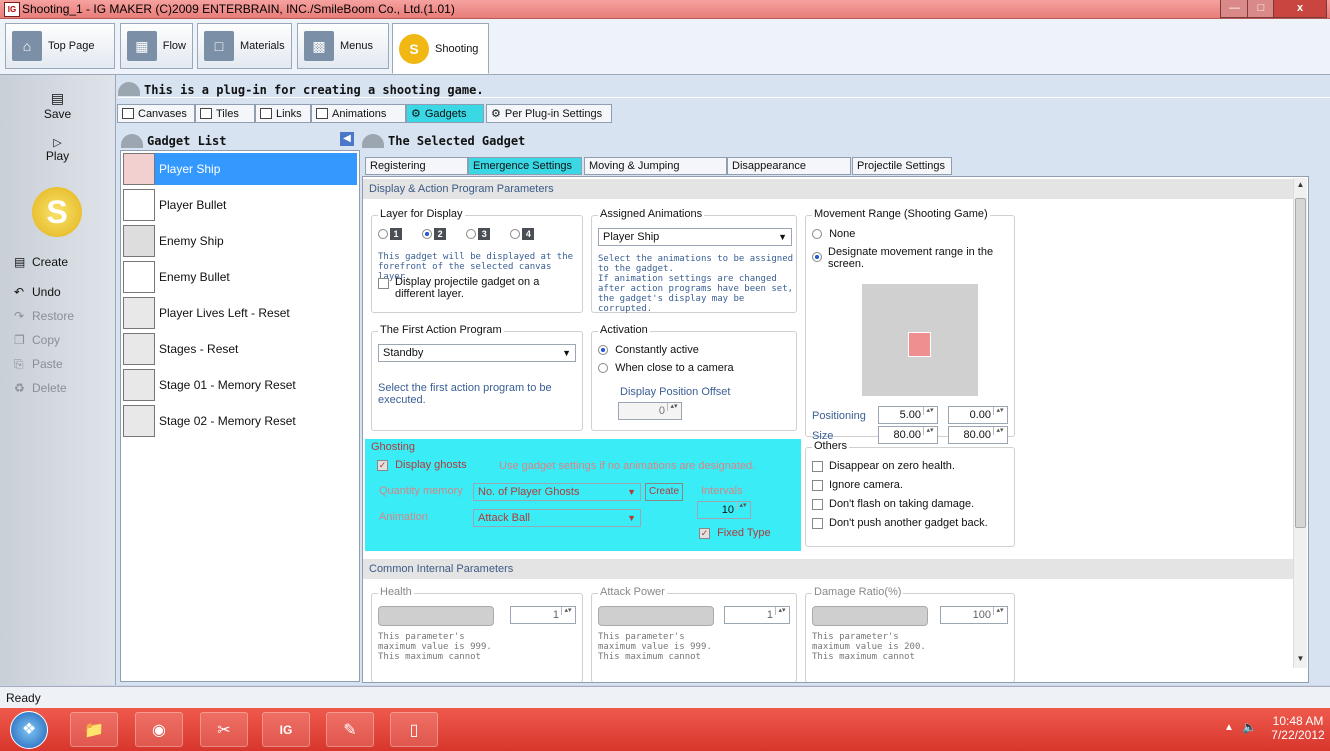 The height and width of the screenshot is (751, 1330). Describe the element at coordinates (350, 729) in the screenshot. I see `gimp-icon: ✎` at that location.